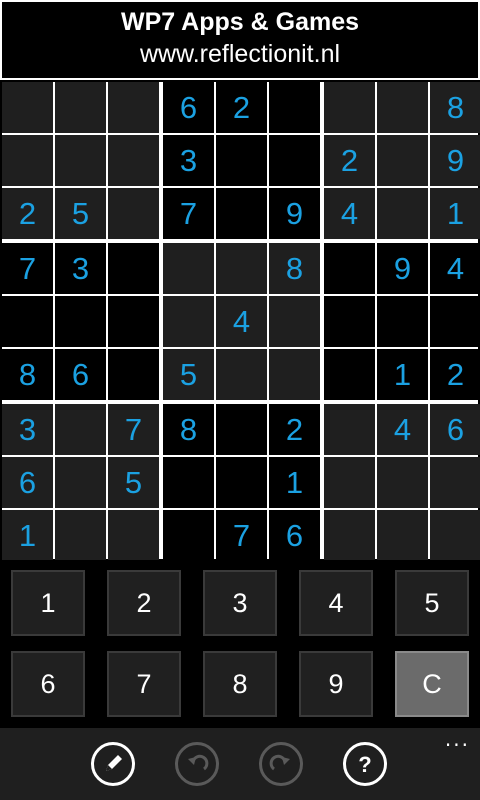 This screenshot has width=480, height=800. Describe the element at coordinates (365, 764) in the screenshot. I see `help-button: ?` at that location.